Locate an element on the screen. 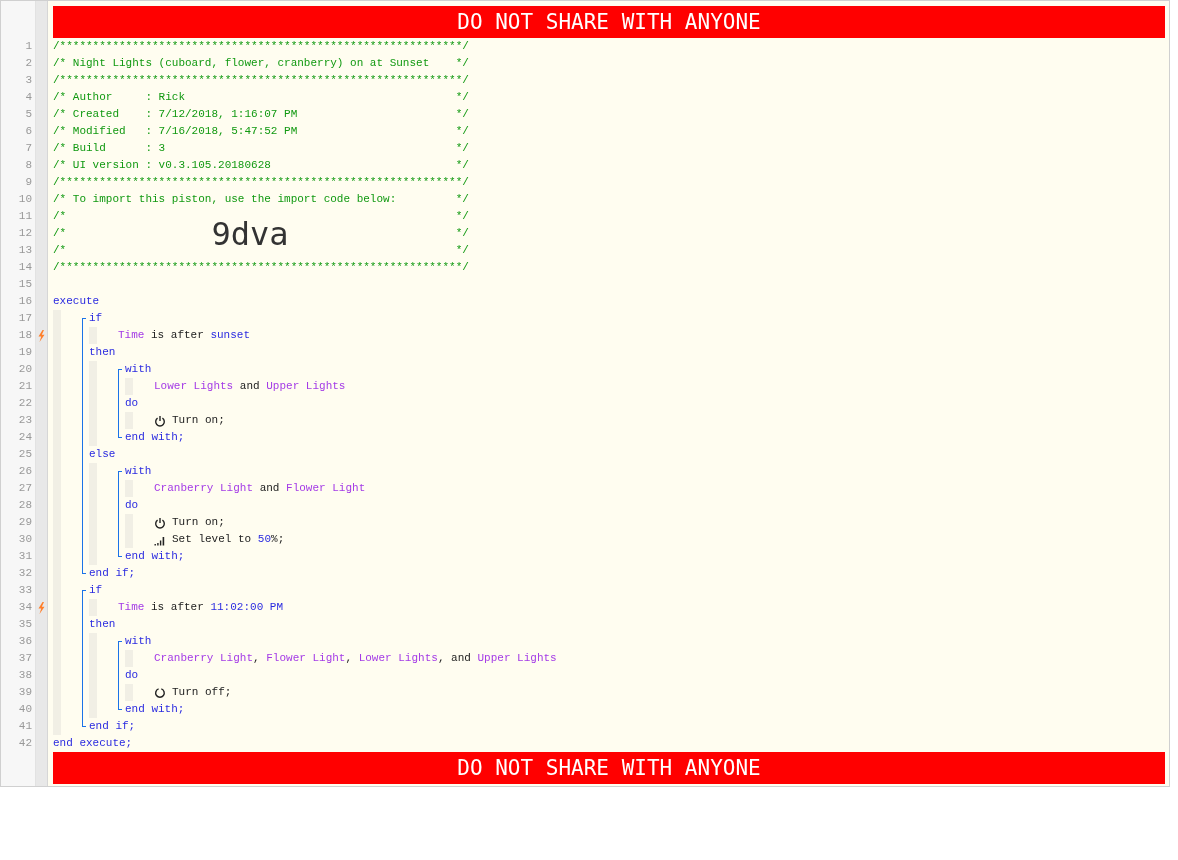 This screenshot has height=860, width=1178. line-number: 2 is located at coordinates (28, 63).